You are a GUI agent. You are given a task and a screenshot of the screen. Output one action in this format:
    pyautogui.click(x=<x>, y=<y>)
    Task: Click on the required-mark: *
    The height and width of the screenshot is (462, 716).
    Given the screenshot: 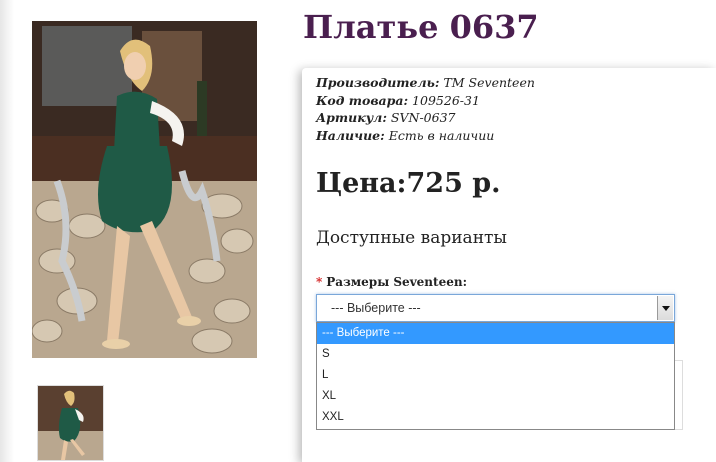 What is the action you would take?
    pyautogui.click(x=319, y=282)
    